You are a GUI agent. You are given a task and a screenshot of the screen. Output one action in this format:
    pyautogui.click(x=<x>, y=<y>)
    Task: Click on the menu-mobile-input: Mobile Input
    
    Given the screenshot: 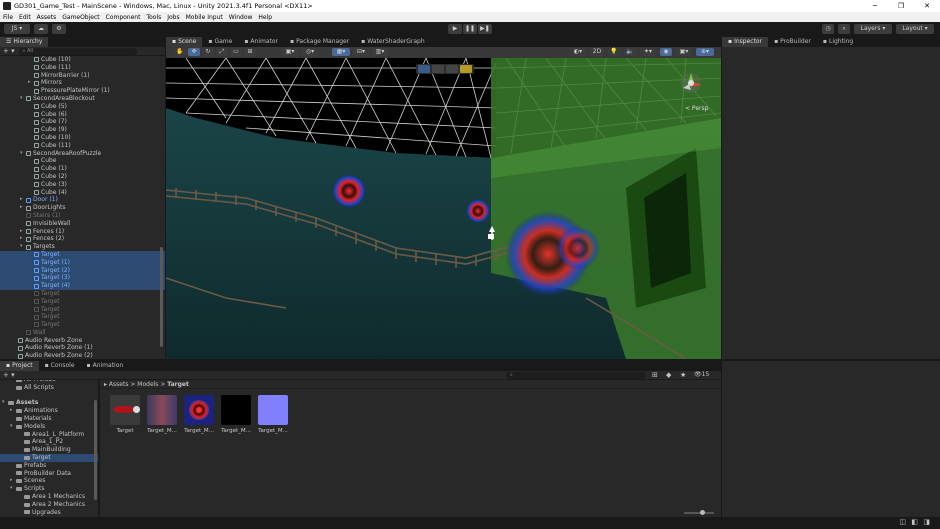 What is the action you would take?
    pyautogui.click(x=204, y=17)
    